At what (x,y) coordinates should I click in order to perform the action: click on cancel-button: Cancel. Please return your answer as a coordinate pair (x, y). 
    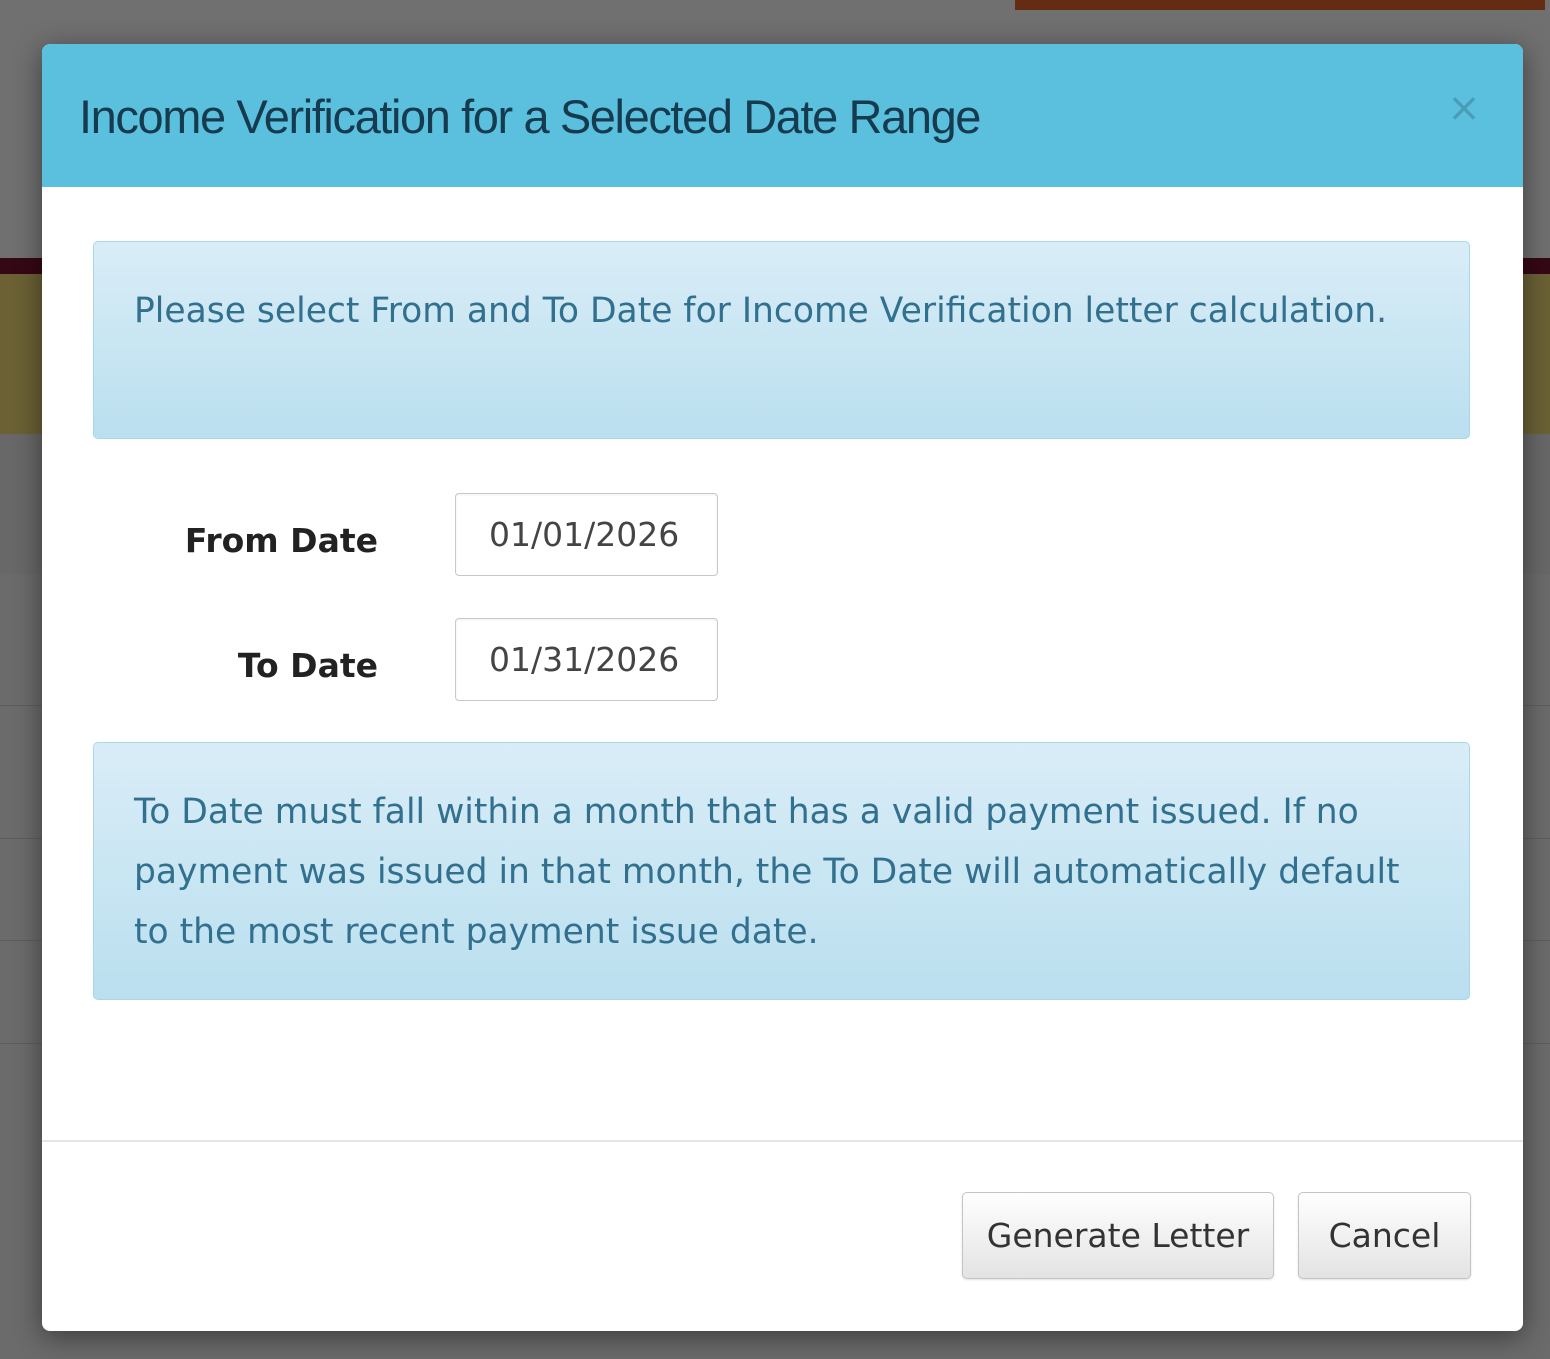
    Looking at the image, I should click on (1384, 1235).